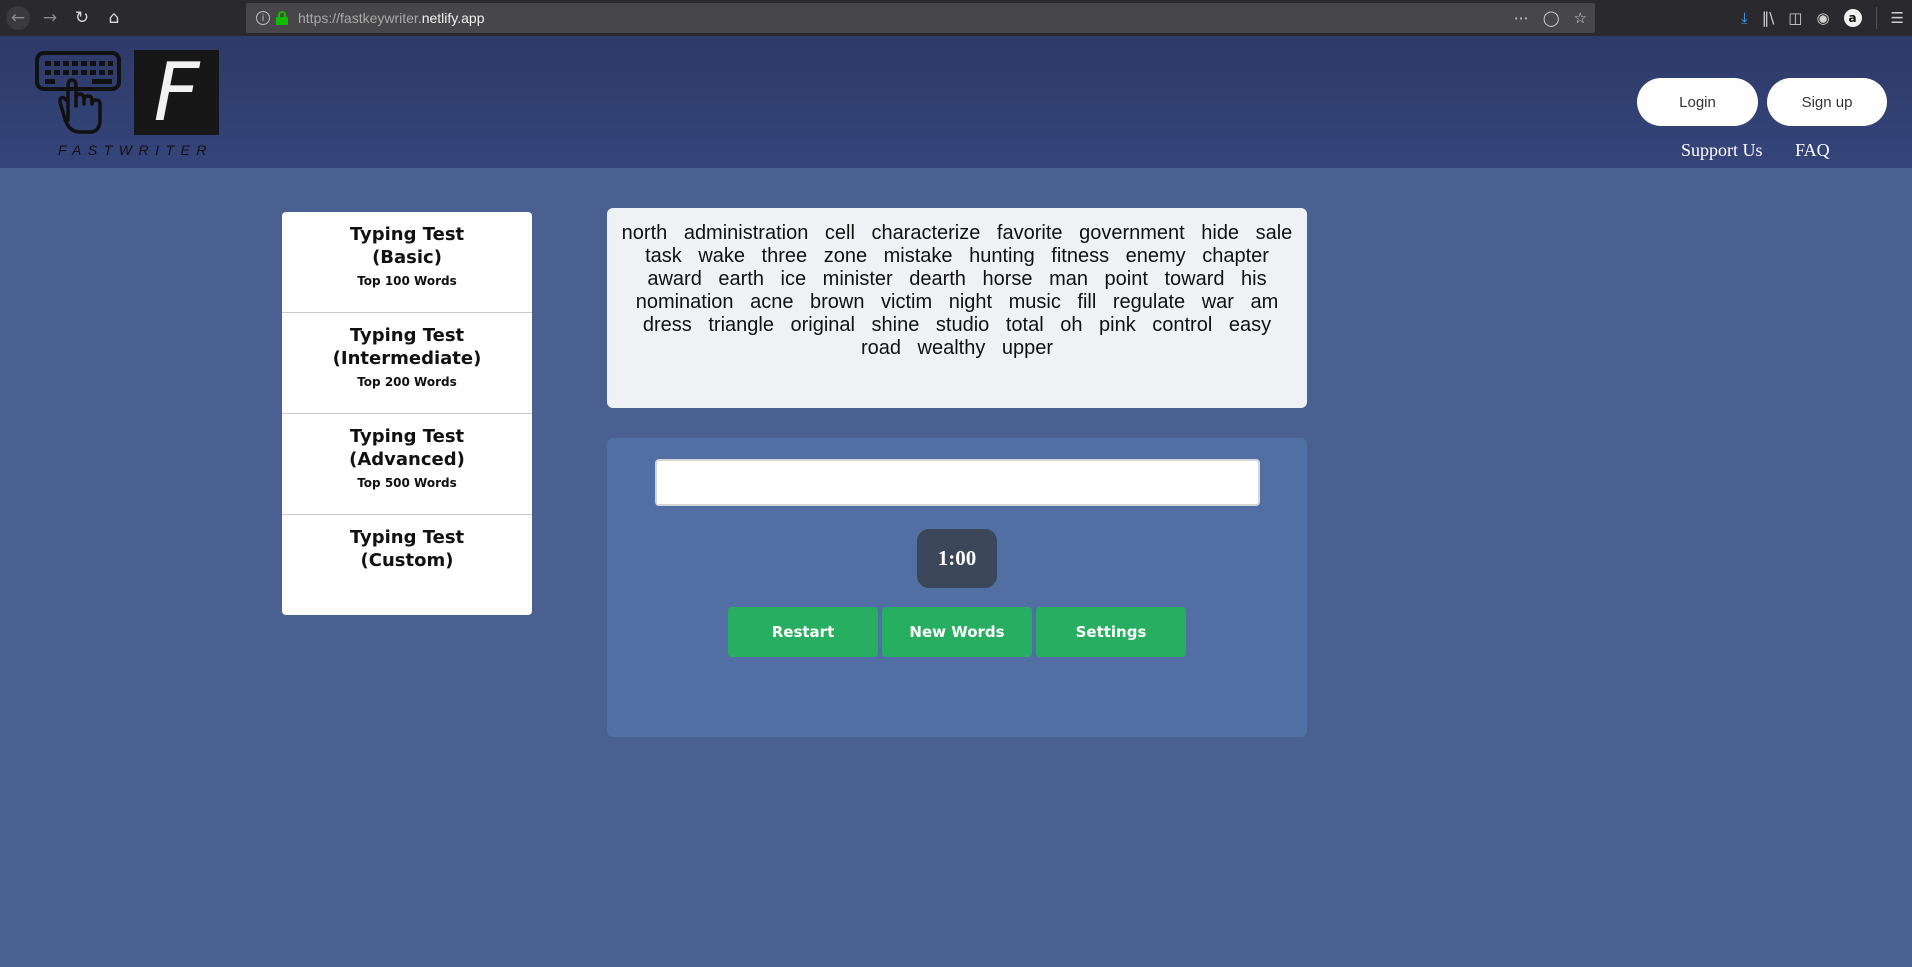 The width and height of the screenshot is (1912, 967). I want to click on more-icon: ⋯, so click(1521, 18).